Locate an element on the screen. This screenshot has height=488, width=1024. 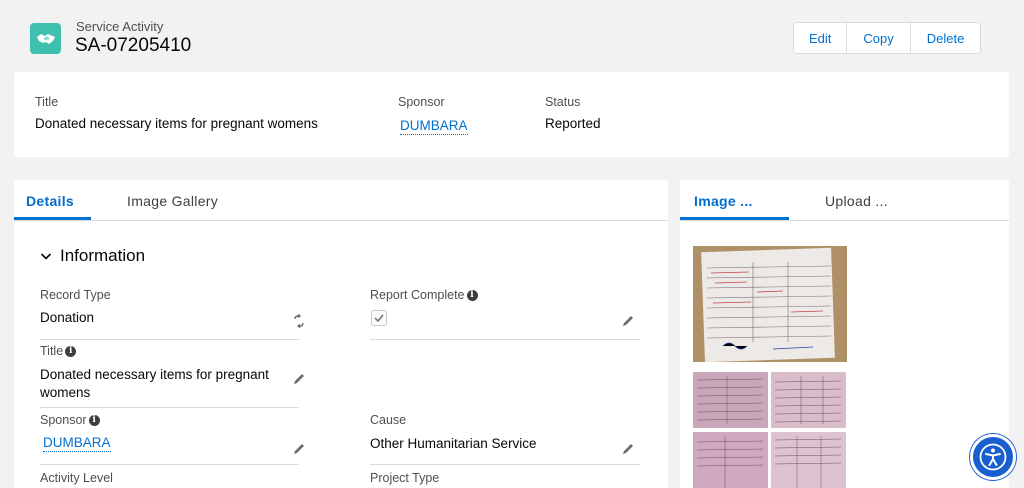
change-record-type-icon is located at coordinates (299, 321).